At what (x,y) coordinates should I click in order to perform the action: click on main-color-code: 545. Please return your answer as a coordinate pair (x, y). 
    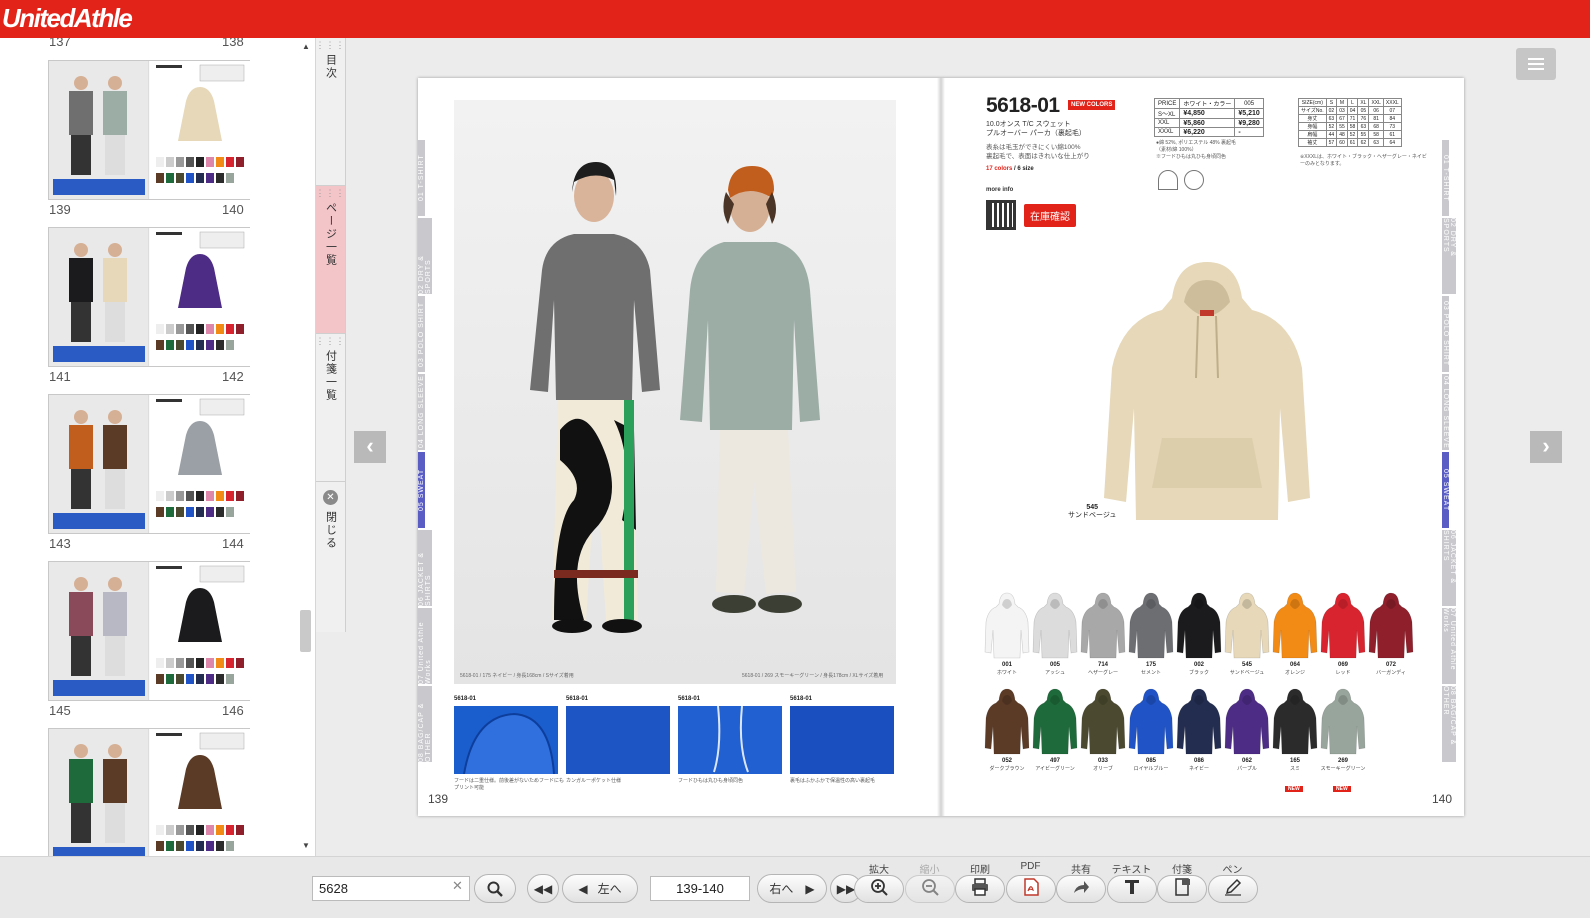
    Looking at the image, I should click on (1092, 507).